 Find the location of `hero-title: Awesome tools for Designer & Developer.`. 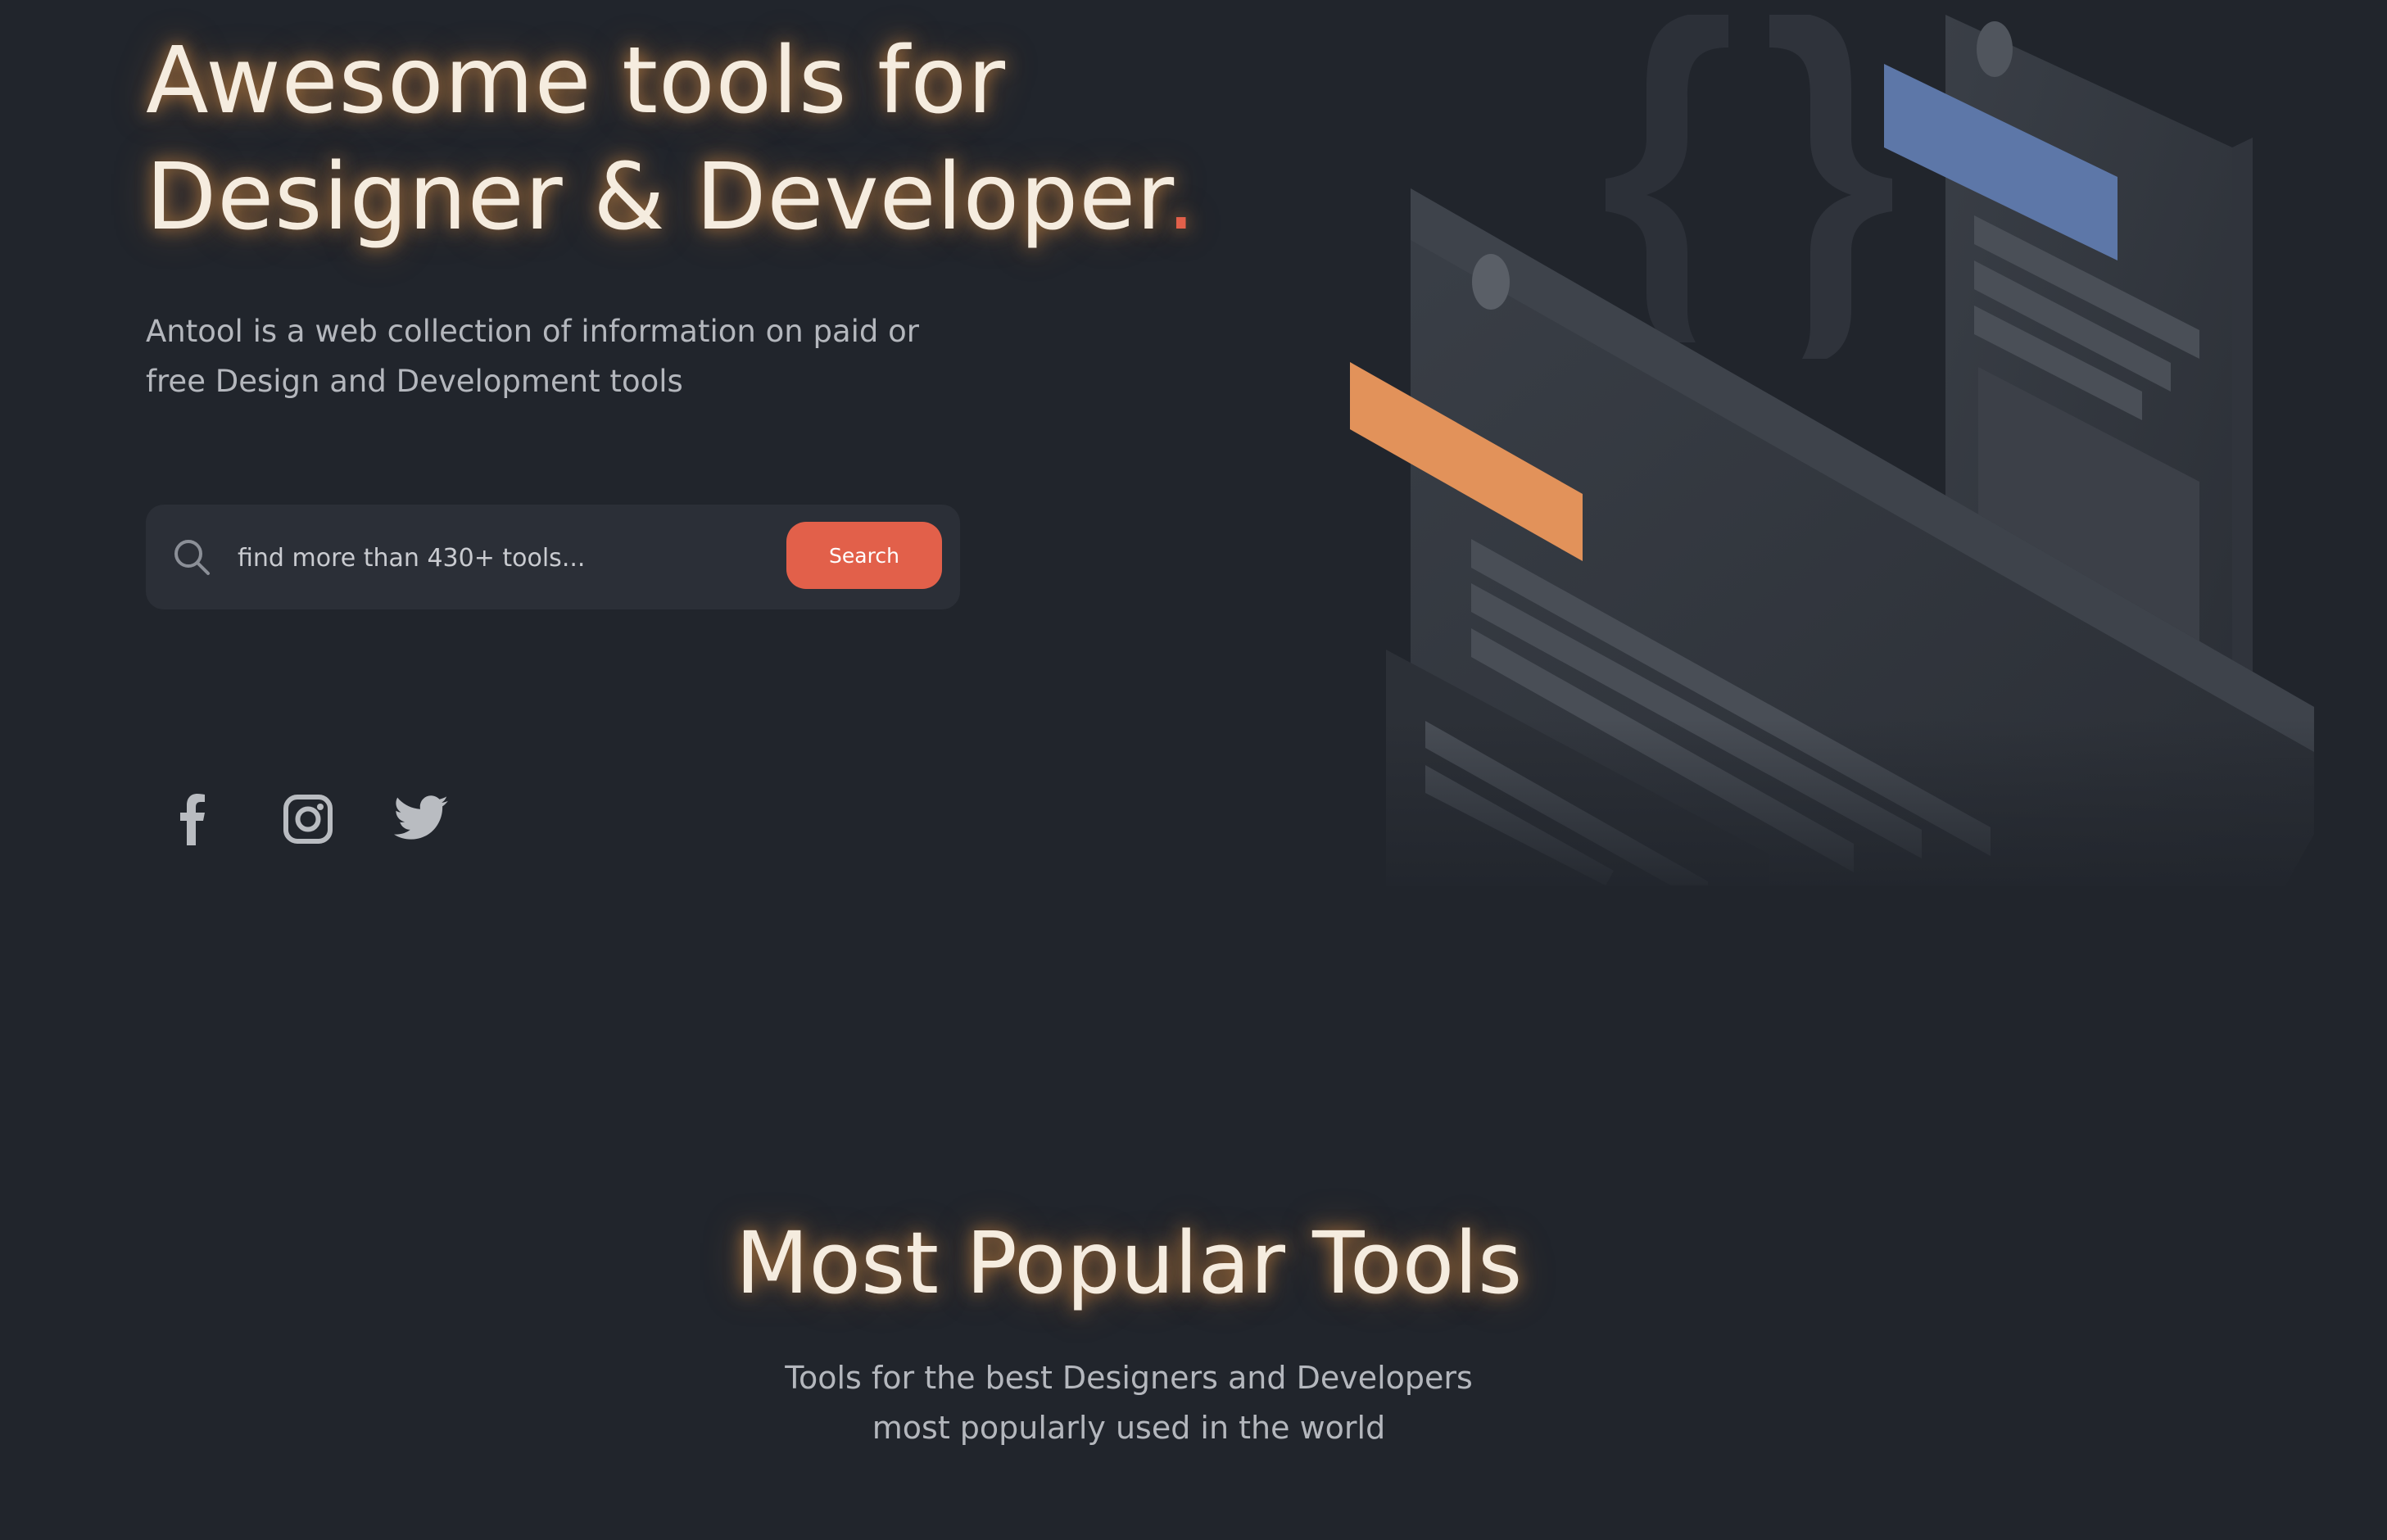

hero-title: Awesome tools for Designer & Developer. is located at coordinates (671, 139).